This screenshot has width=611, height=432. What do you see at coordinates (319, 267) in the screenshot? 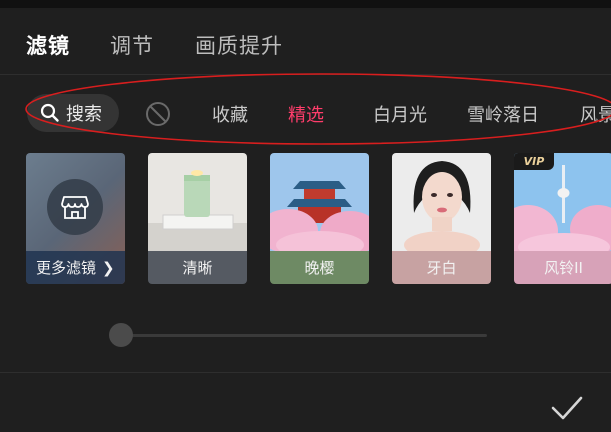
I see `filter-label-evening-cherry: 晚樱` at bounding box center [319, 267].